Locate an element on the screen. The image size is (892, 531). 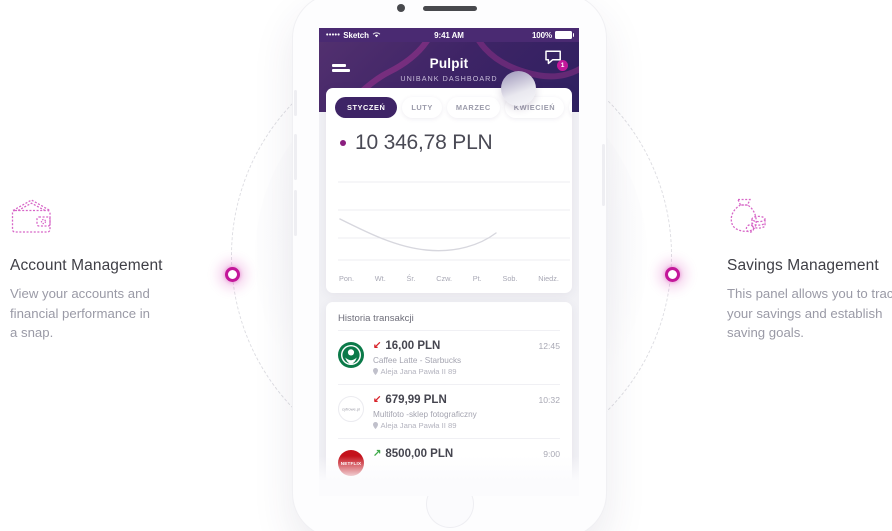
phone-volume-up-button is located at coordinates (295, 157).